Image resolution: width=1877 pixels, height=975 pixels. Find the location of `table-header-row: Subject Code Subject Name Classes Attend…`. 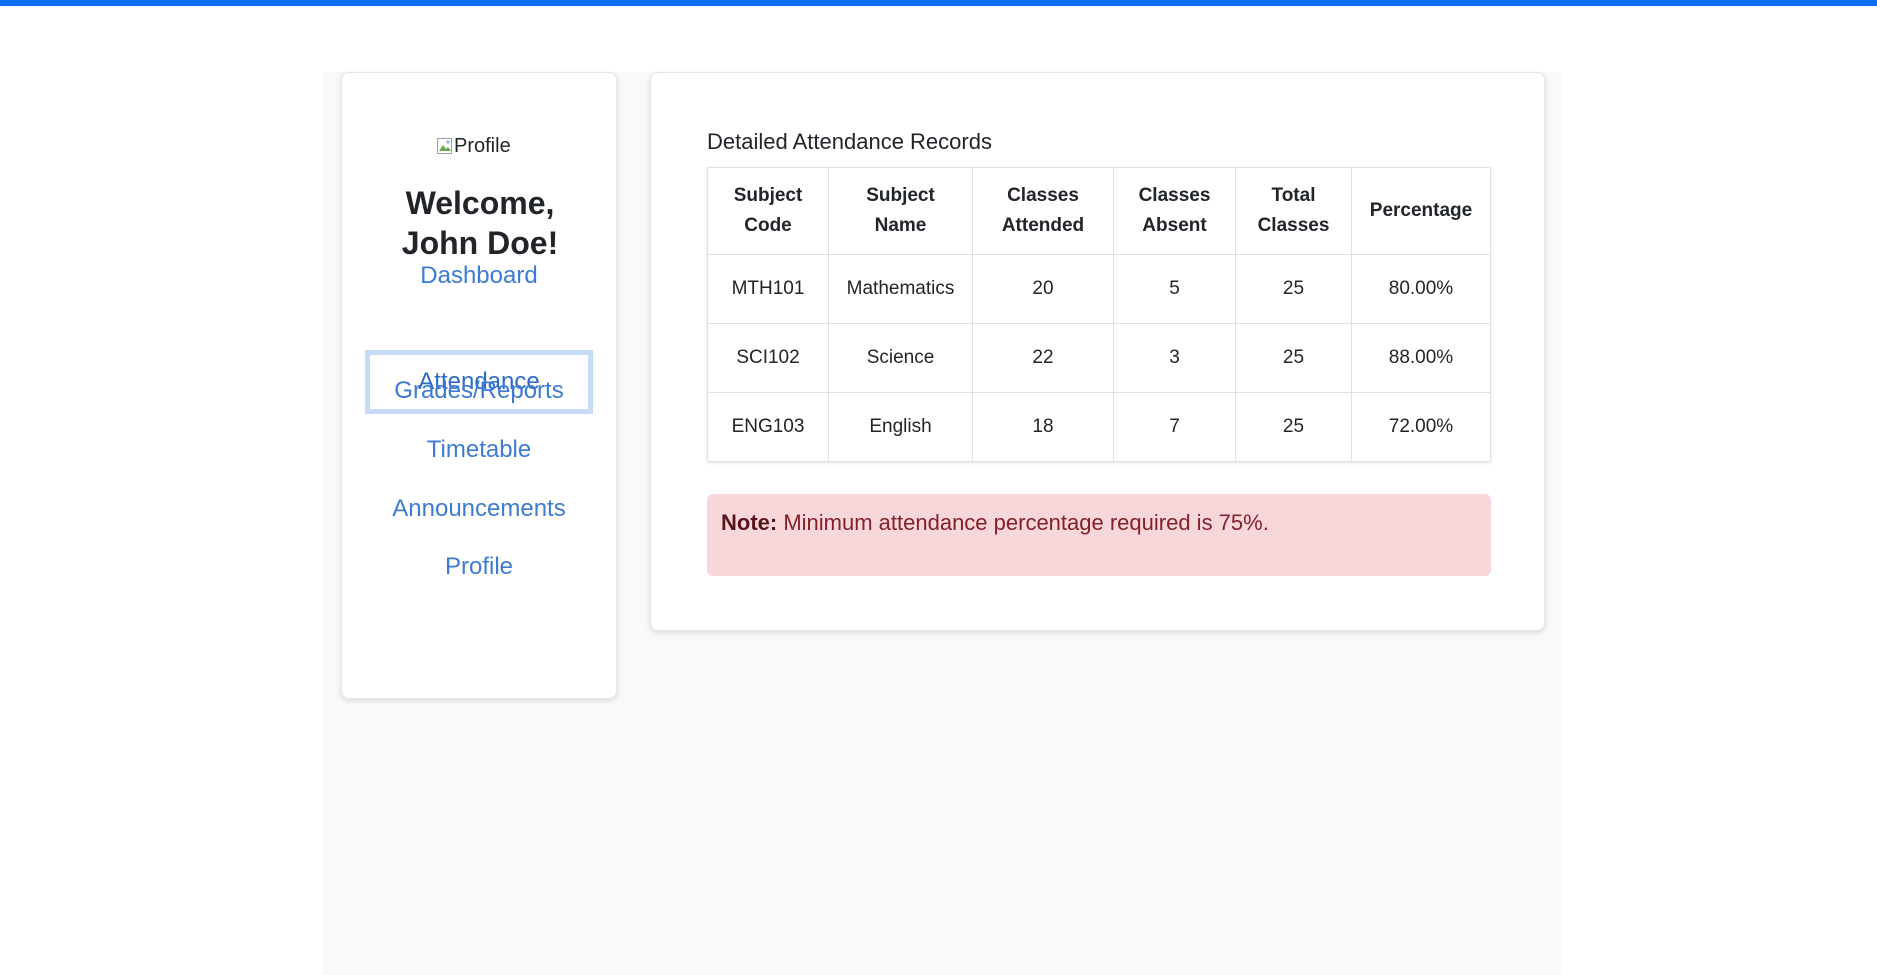

table-header-row: Subject Code Subject Name Classes Attend… is located at coordinates (1099, 211).